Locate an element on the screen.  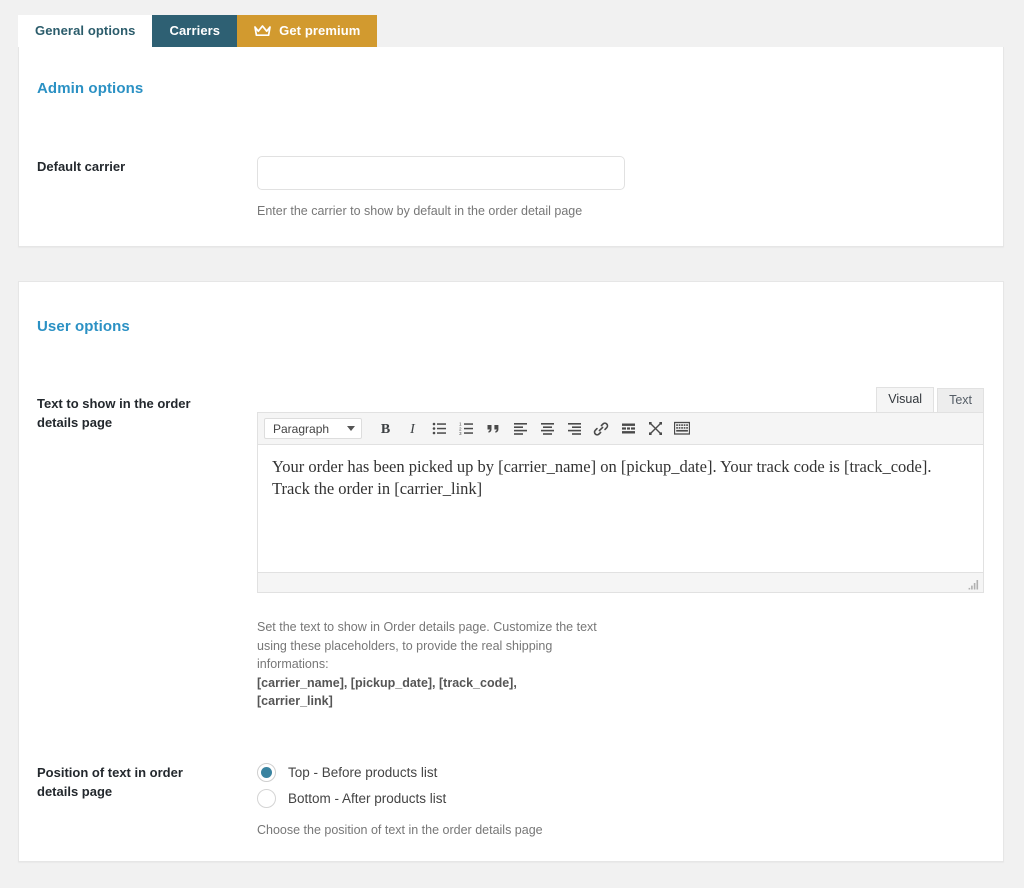
position-option-bottom: Bottom - After products list is located at coordinates (351, 798).